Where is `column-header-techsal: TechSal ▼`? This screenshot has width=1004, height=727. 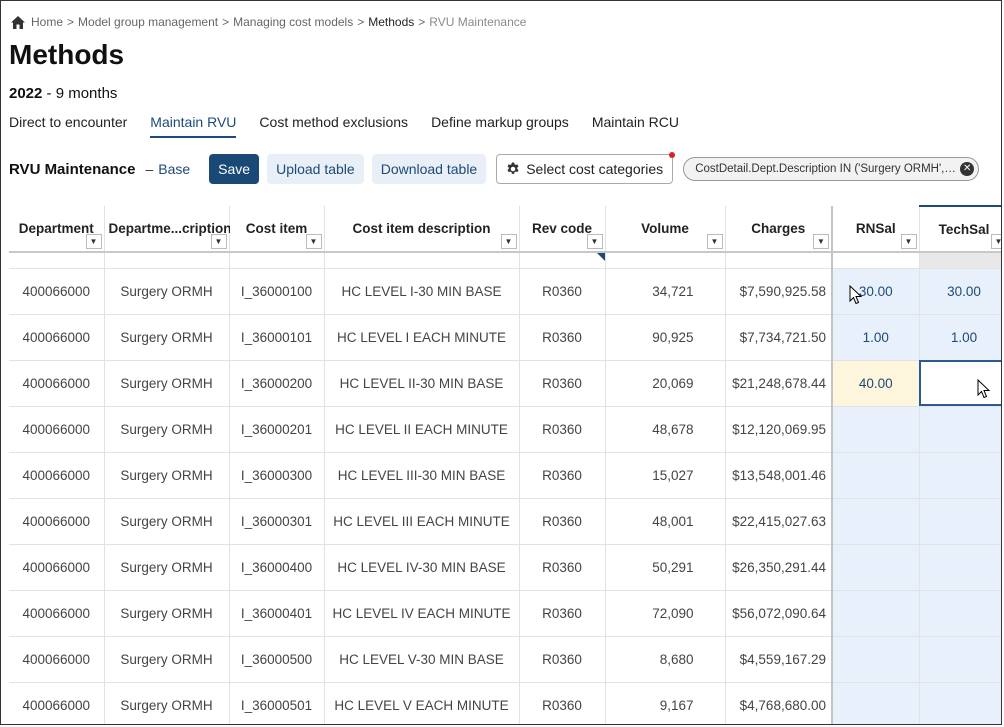
column-header-techsal: TechSal ▼ is located at coordinates (960, 229).